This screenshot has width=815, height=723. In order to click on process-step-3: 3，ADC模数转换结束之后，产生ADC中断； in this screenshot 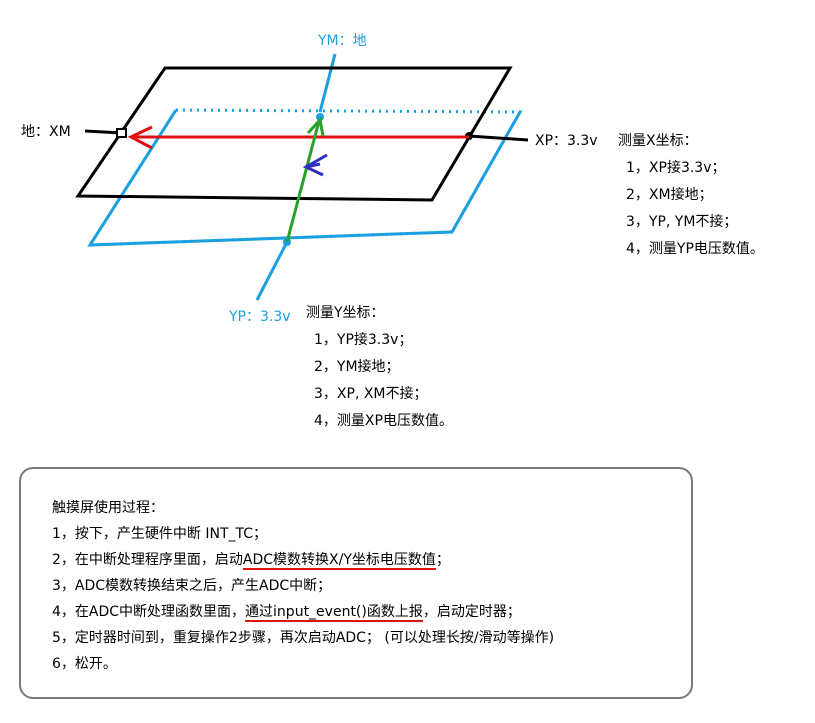, I will do `click(192, 586)`.